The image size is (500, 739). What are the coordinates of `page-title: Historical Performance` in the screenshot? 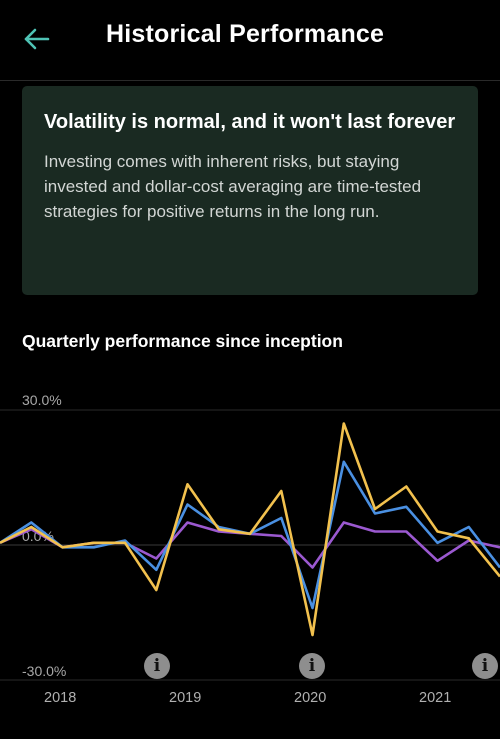 It's located at (245, 34).